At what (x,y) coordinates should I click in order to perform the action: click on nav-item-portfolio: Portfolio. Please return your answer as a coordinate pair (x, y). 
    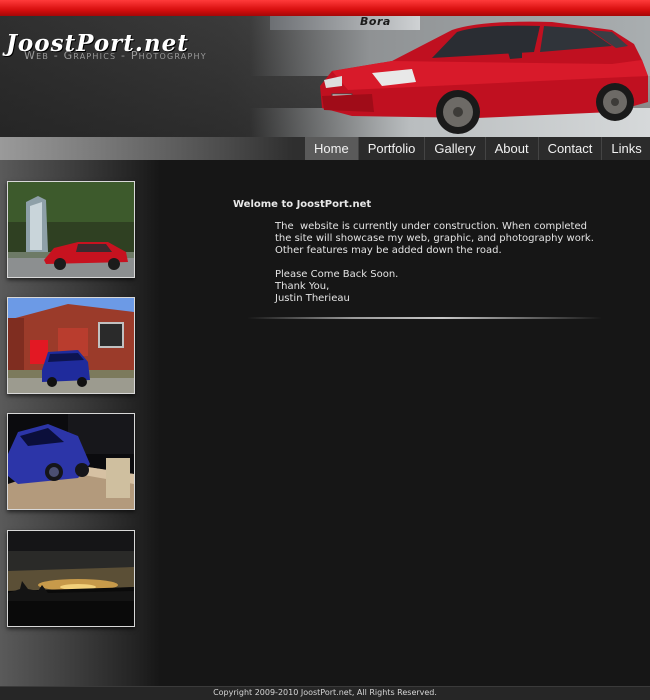
    Looking at the image, I should click on (392, 148).